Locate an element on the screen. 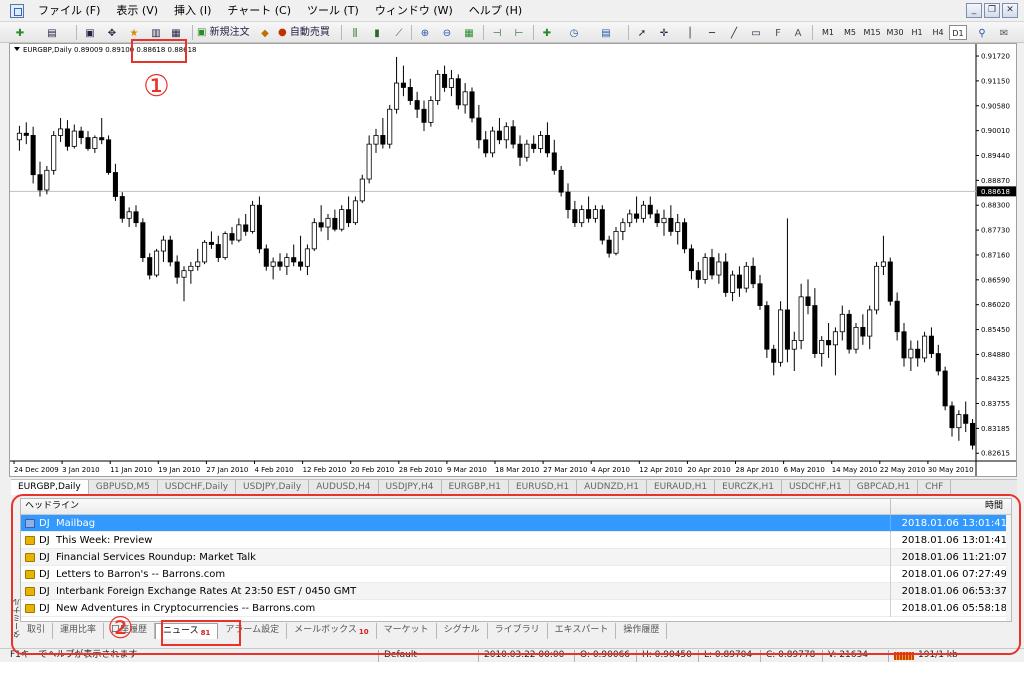 The width and height of the screenshot is (1024, 675). timeframe-h4: H4 is located at coordinates (938, 32).